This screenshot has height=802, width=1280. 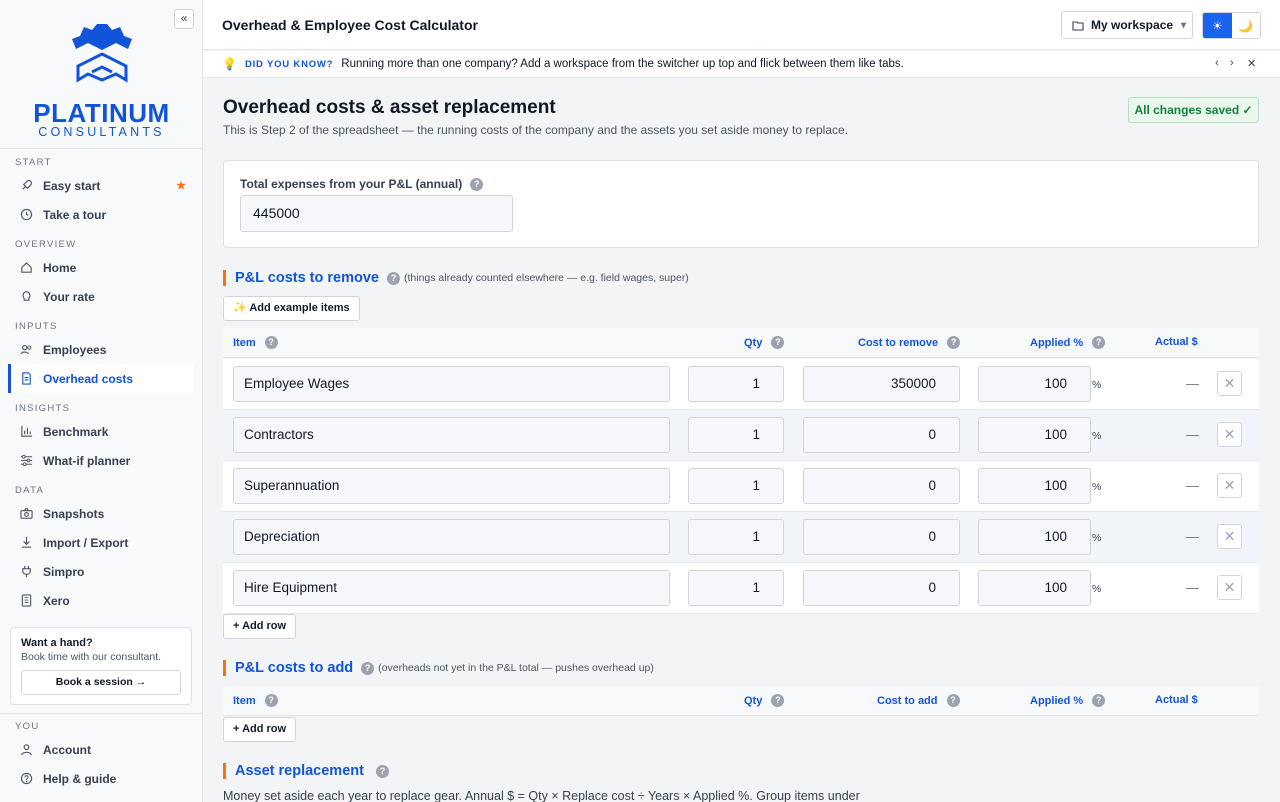 I want to click on column-header-qty: Qty?, so click(x=764, y=700).